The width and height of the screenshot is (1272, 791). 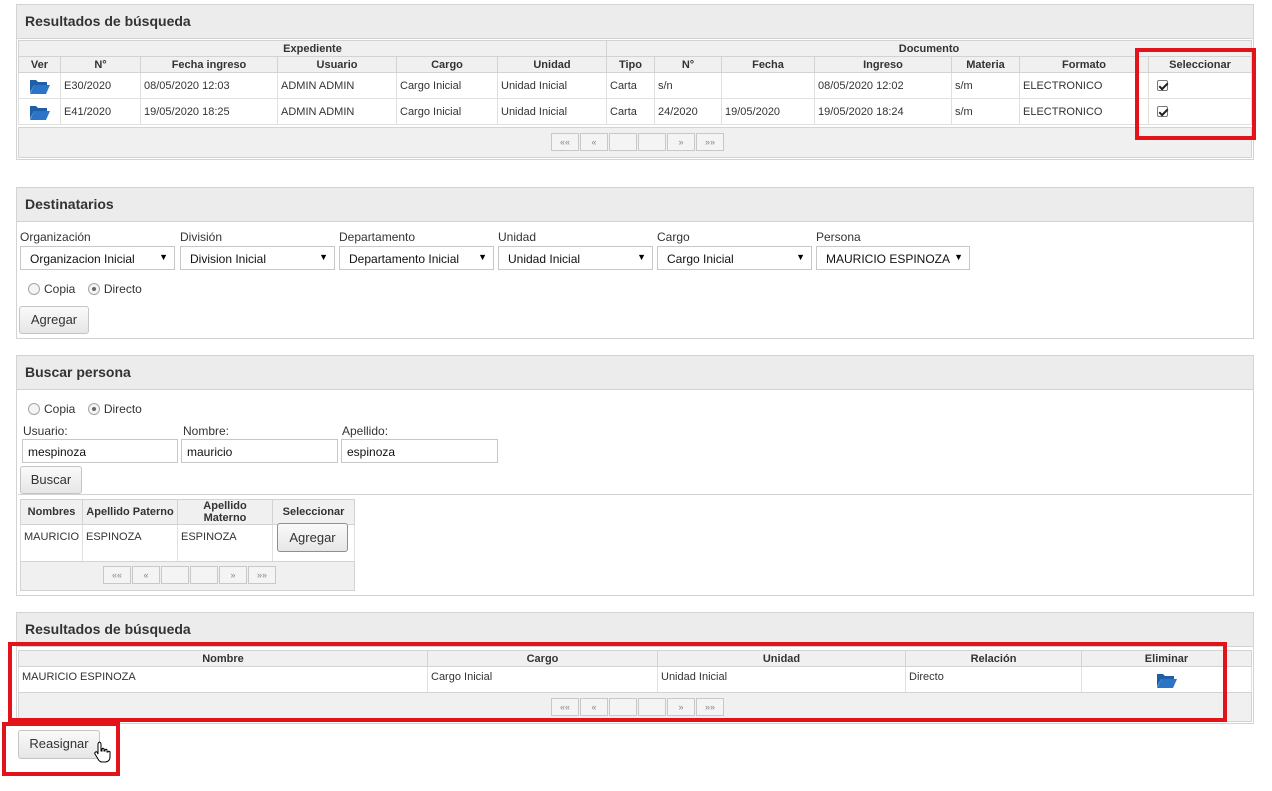 What do you see at coordinates (39, 64) in the screenshot?
I see `col-ver: Ver` at bounding box center [39, 64].